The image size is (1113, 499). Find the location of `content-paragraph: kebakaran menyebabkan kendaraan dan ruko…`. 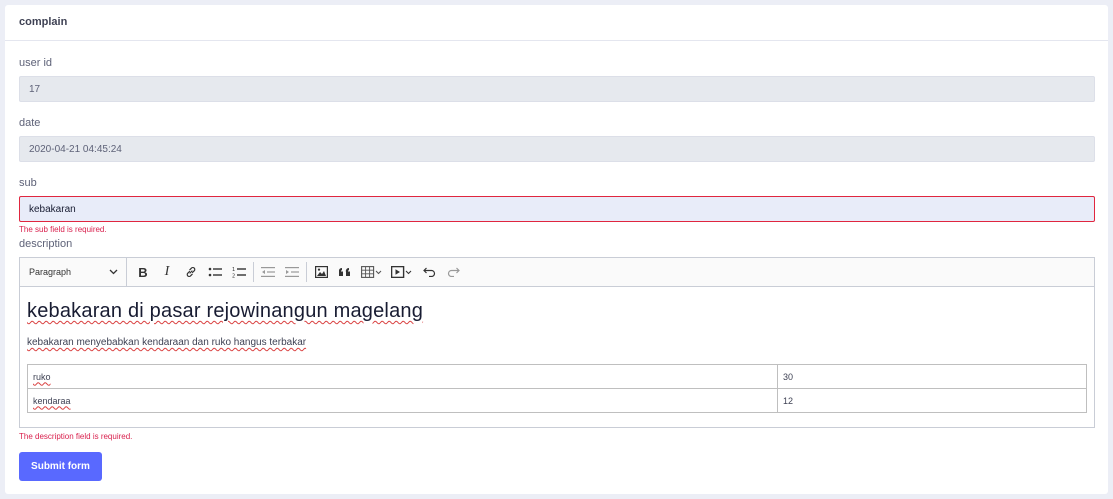

content-paragraph: kebakaran menyebabkan kendaraan dan ruko… is located at coordinates (167, 342).